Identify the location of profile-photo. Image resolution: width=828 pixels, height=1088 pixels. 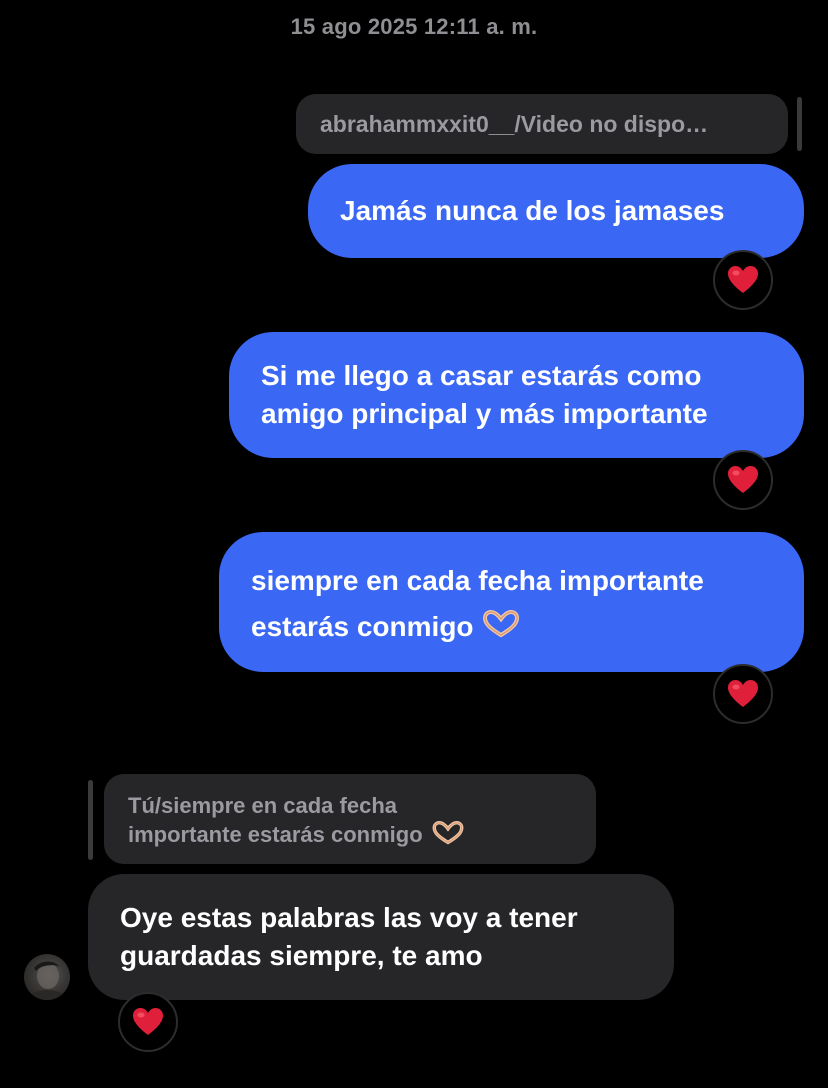
(47, 980).